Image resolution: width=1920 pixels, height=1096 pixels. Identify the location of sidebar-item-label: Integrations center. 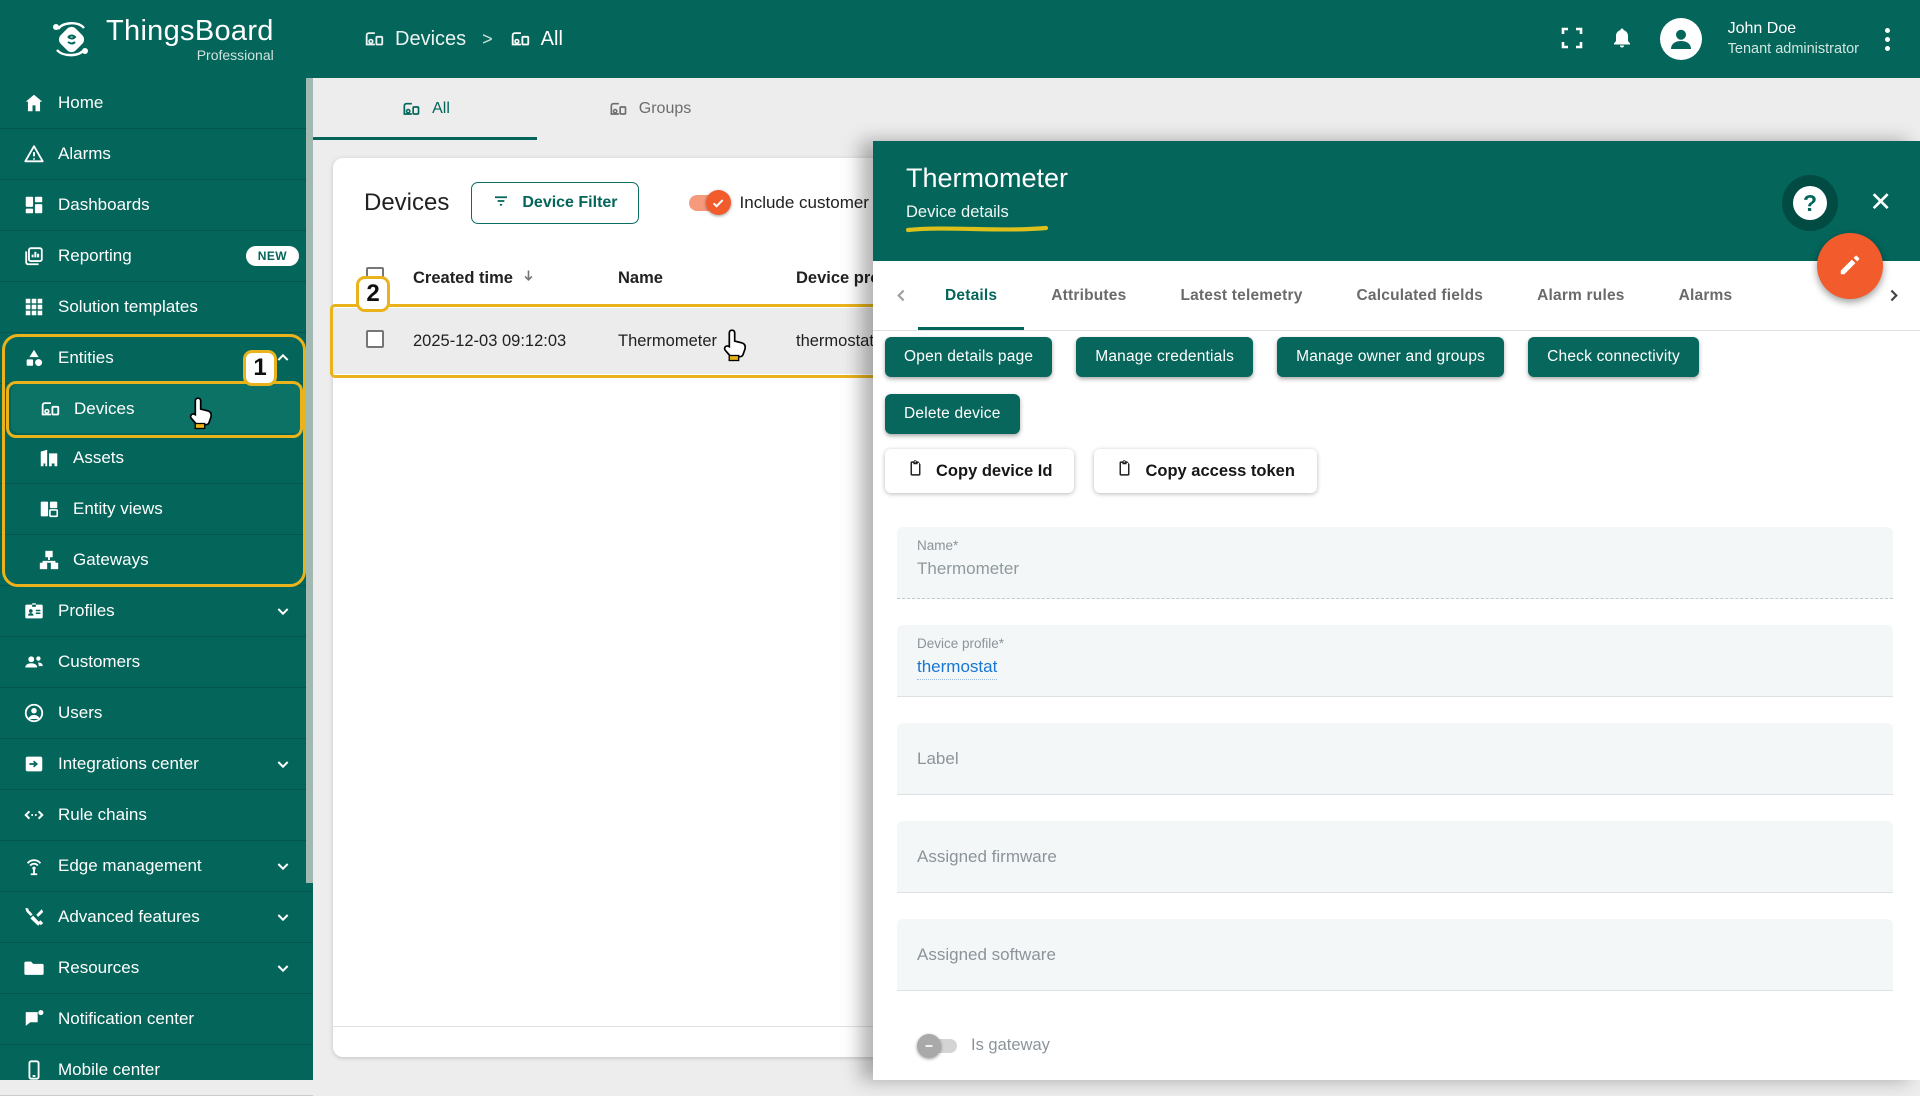
(128, 764).